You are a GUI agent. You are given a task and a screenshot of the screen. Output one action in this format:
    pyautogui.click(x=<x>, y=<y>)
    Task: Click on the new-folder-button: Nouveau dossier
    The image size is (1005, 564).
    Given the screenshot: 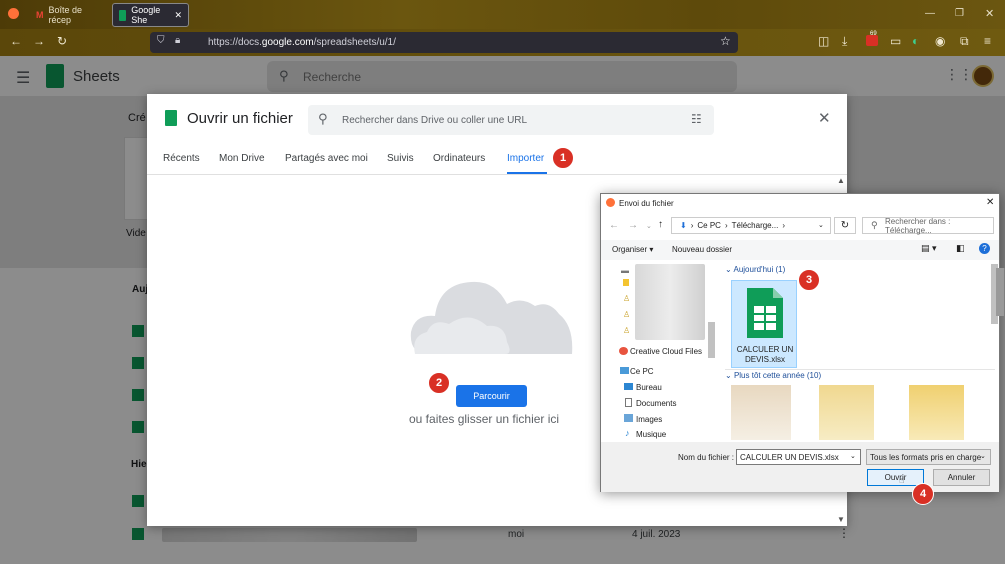 What is the action you would take?
    pyautogui.click(x=702, y=249)
    